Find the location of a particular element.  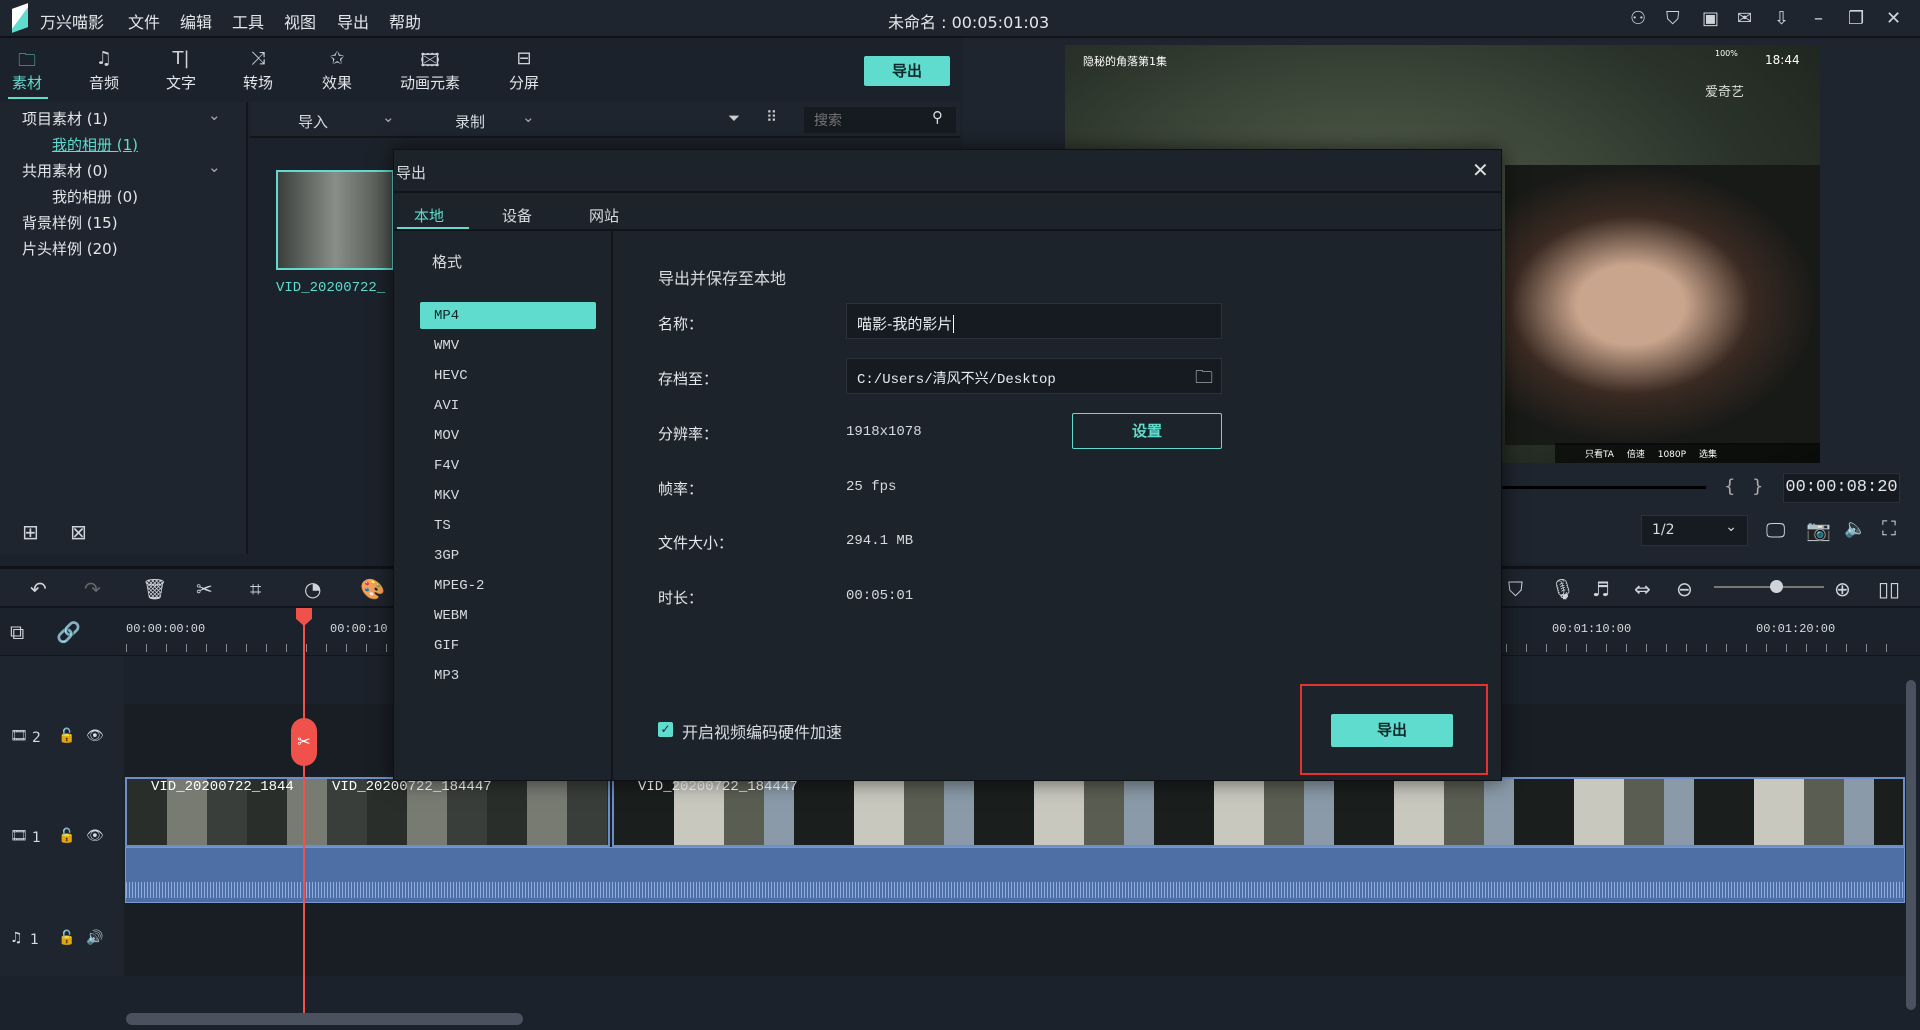

tab-local: 本地 is located at coordinates (429, 215).